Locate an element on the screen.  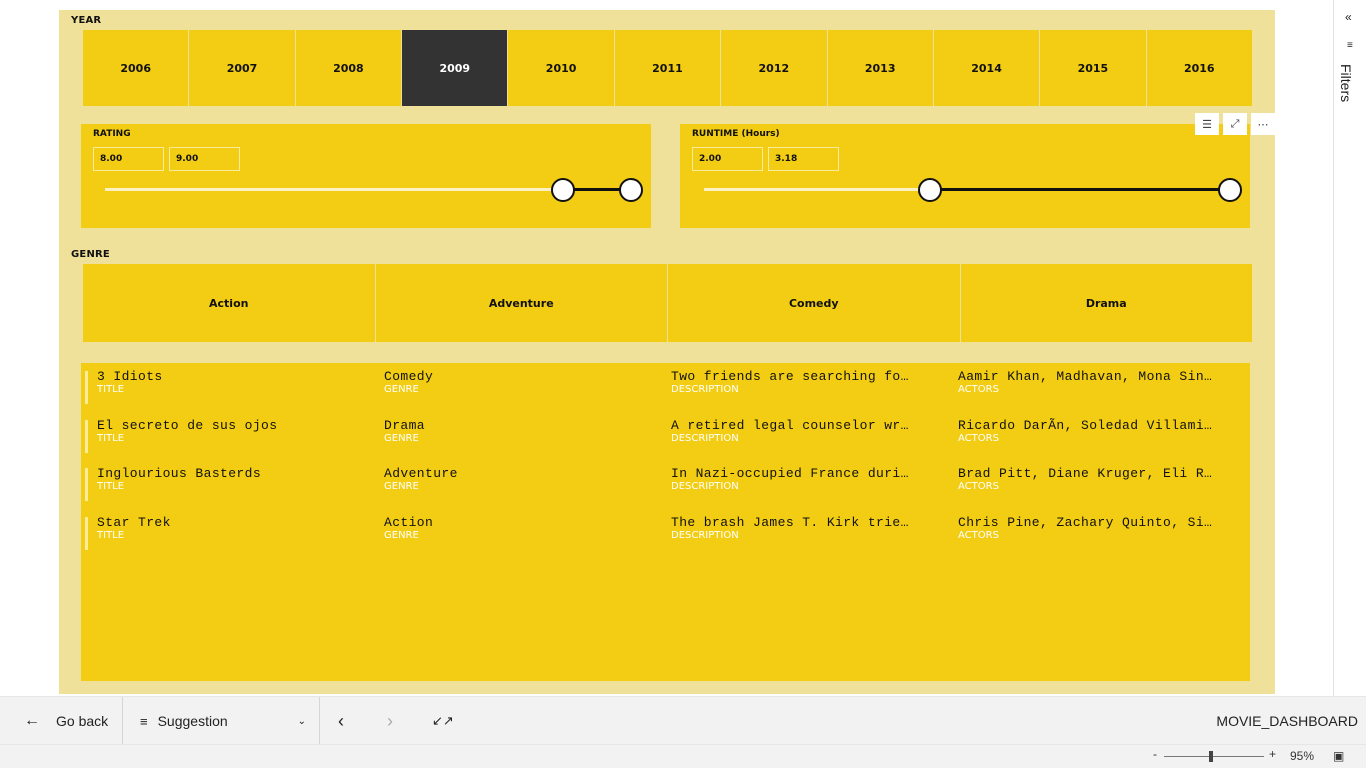
fit-to-page-icon: ▣ is located at coordinates (1338, 756).